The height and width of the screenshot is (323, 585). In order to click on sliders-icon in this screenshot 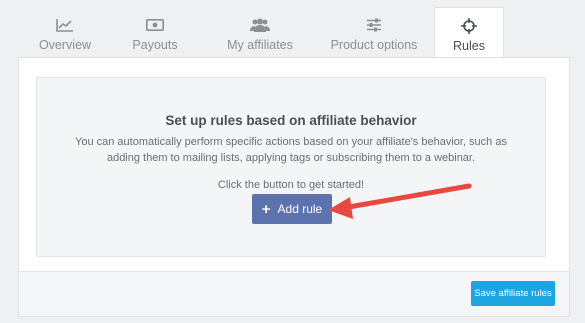, I will do `click(374, 25)`.